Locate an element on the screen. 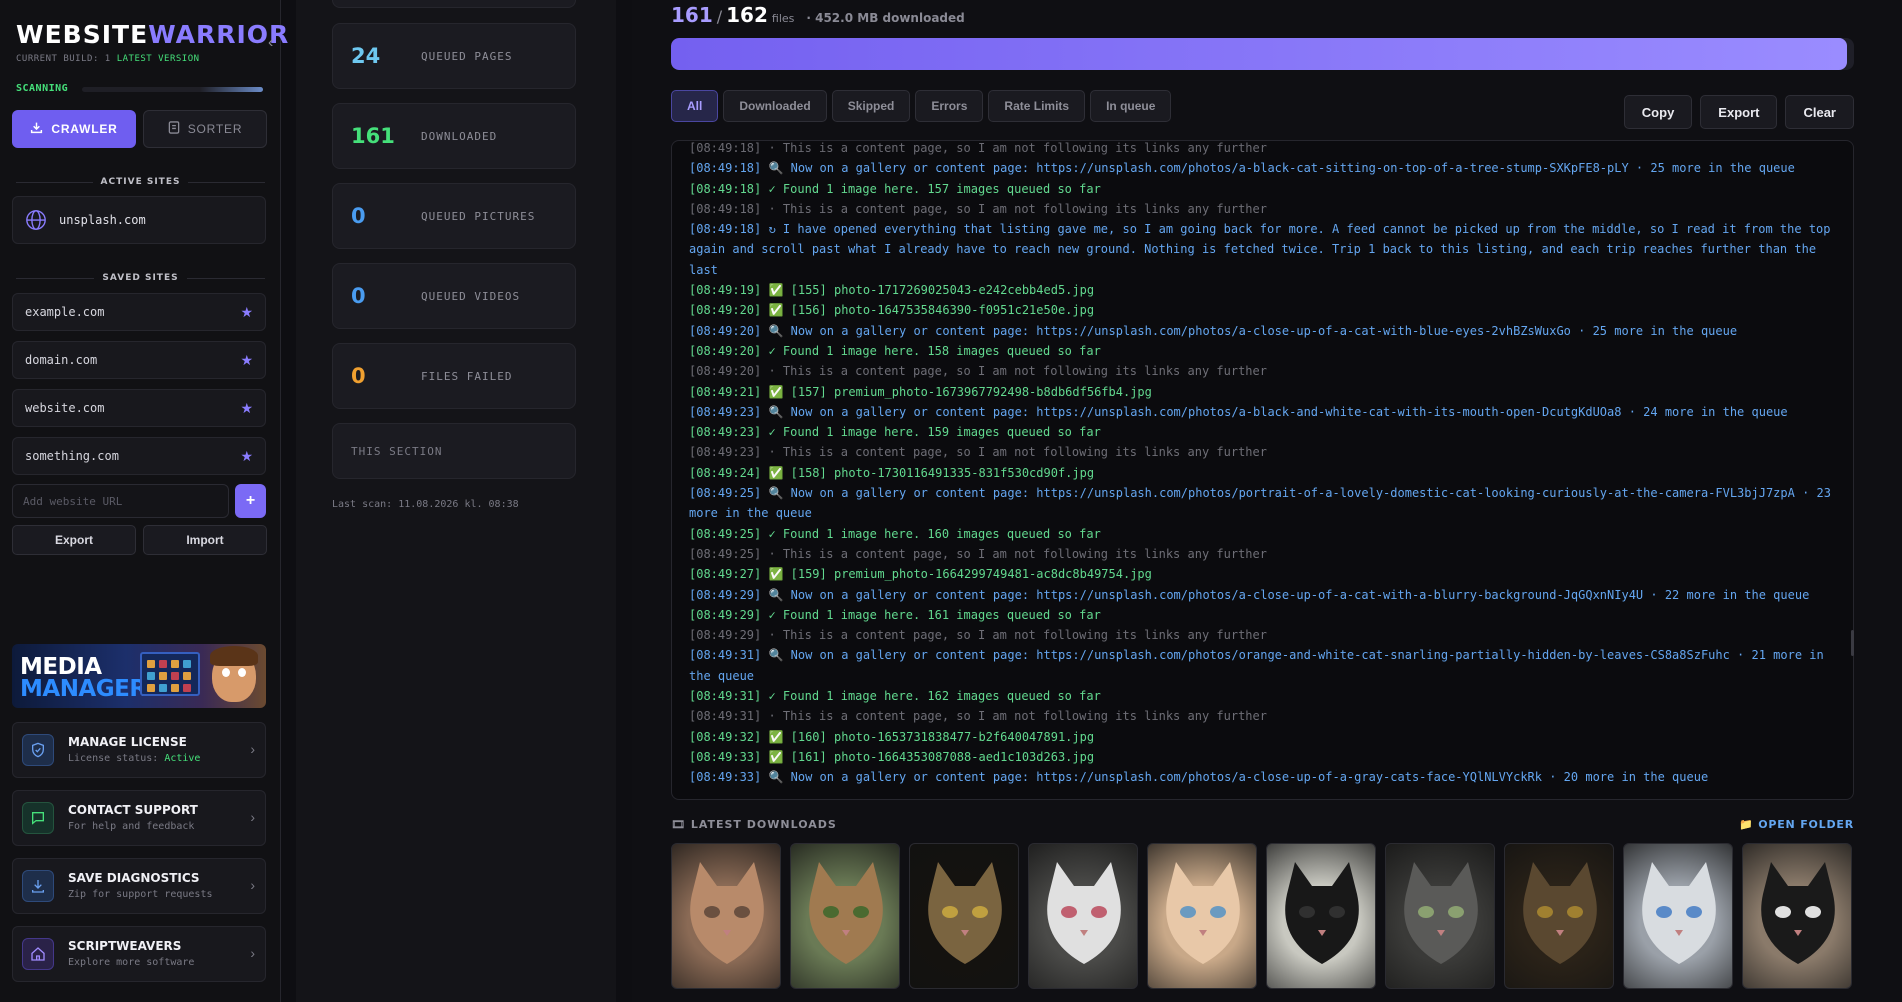 The width and height of the screenshot is (1902, 1002). active-site-label: unsplash.com is located at coordinates (102, 220).